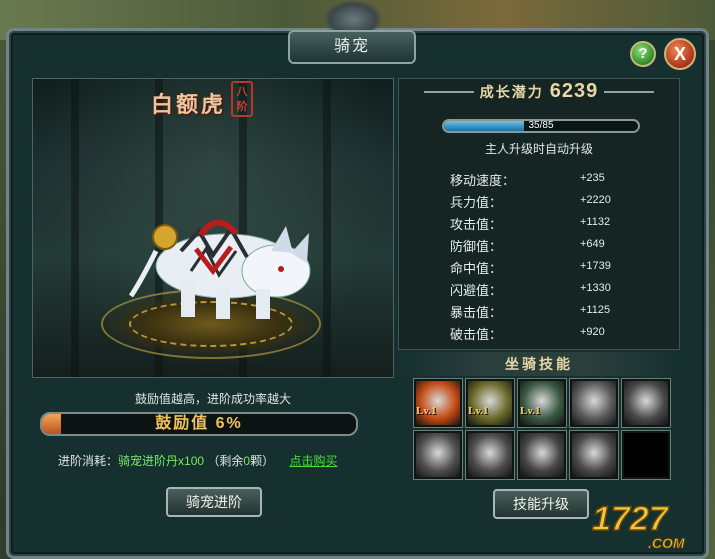  Describe the element at coordinates (88, 461) in the screenshot. I see `advance-cost-label: 进阶消耗：` at that location.